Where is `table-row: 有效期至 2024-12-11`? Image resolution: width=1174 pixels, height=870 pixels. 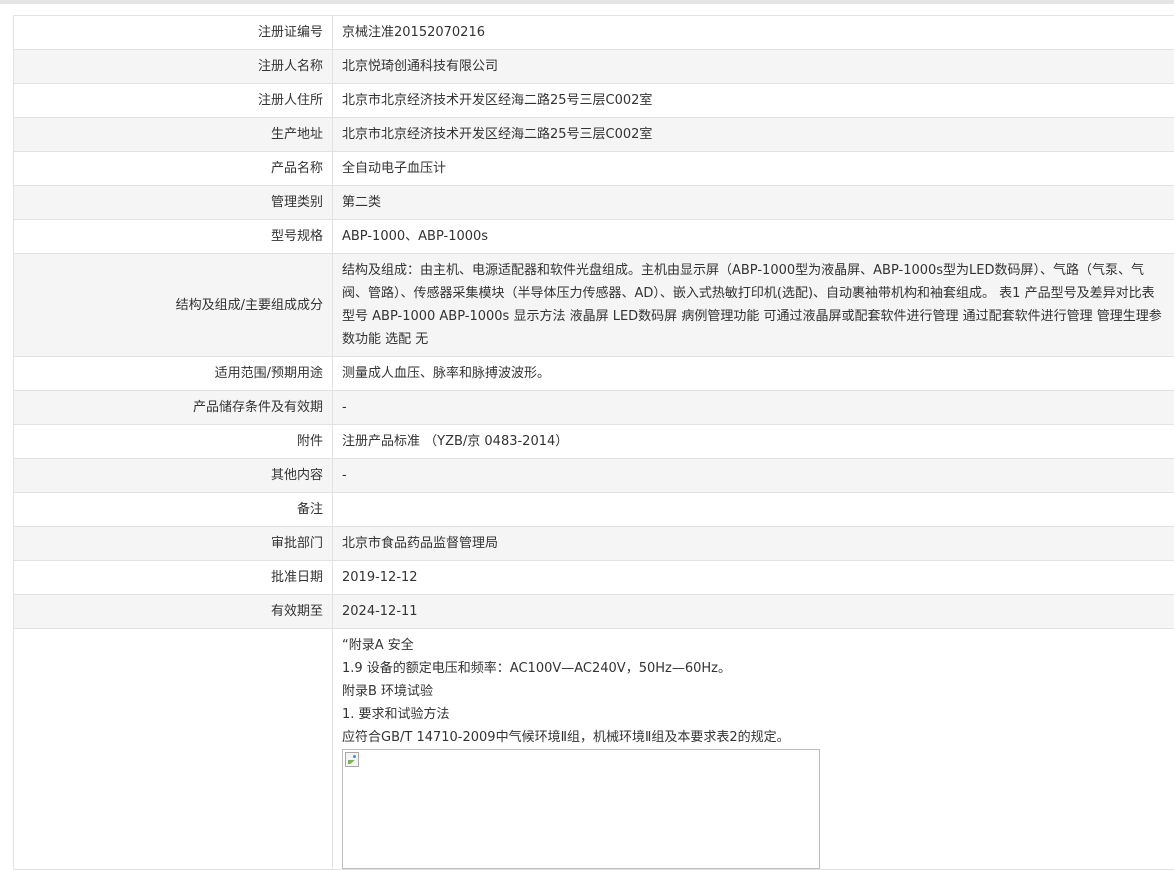 table-row: 有效期至 2024-12-11 is located at coordinates (594, 612).